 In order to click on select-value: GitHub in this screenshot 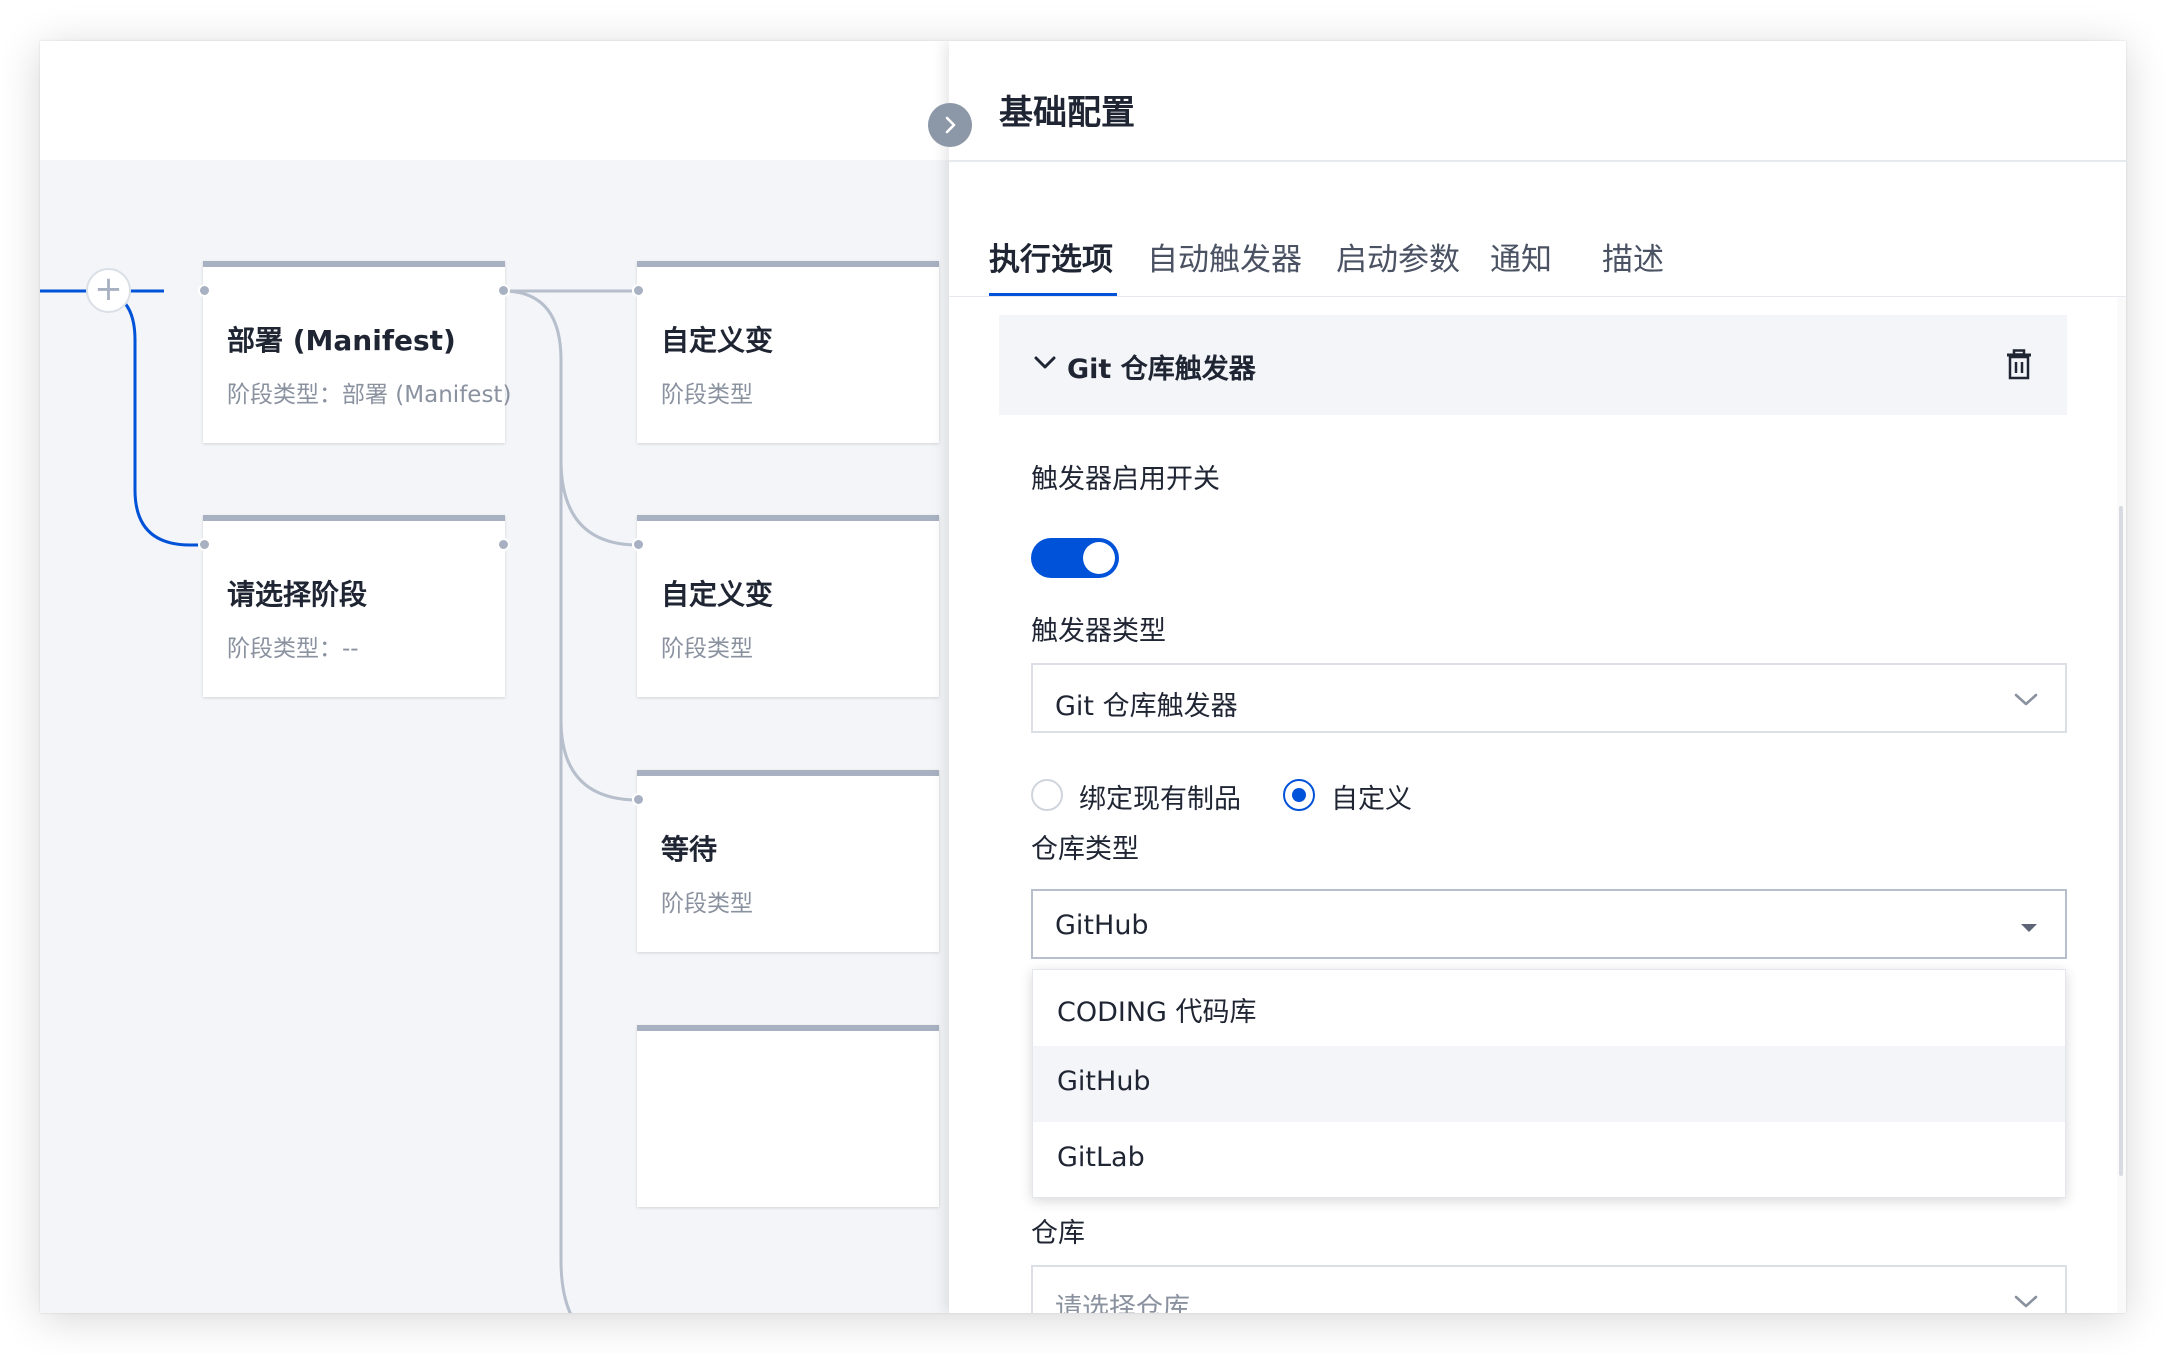, I will do `click(1102, 925)`.